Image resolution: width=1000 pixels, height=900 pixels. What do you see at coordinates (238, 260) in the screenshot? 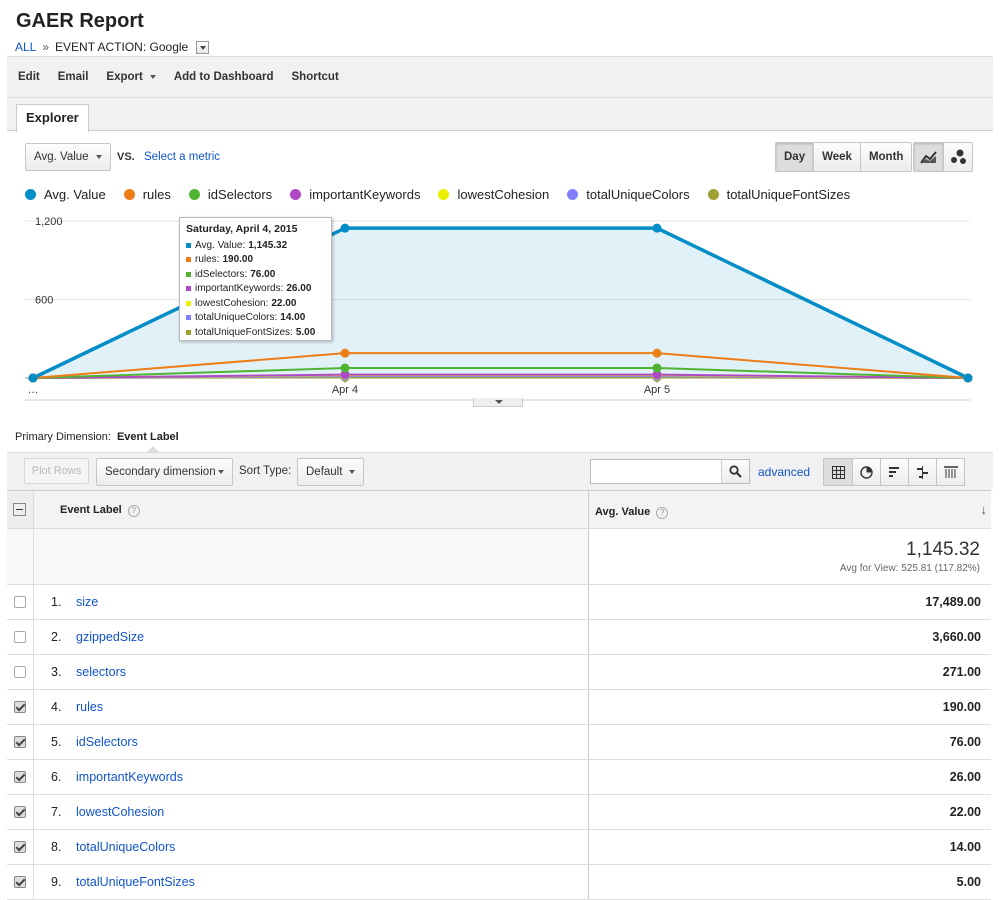
I see `tooltip-row-value: 190.00` at bounding box center [238, 260].